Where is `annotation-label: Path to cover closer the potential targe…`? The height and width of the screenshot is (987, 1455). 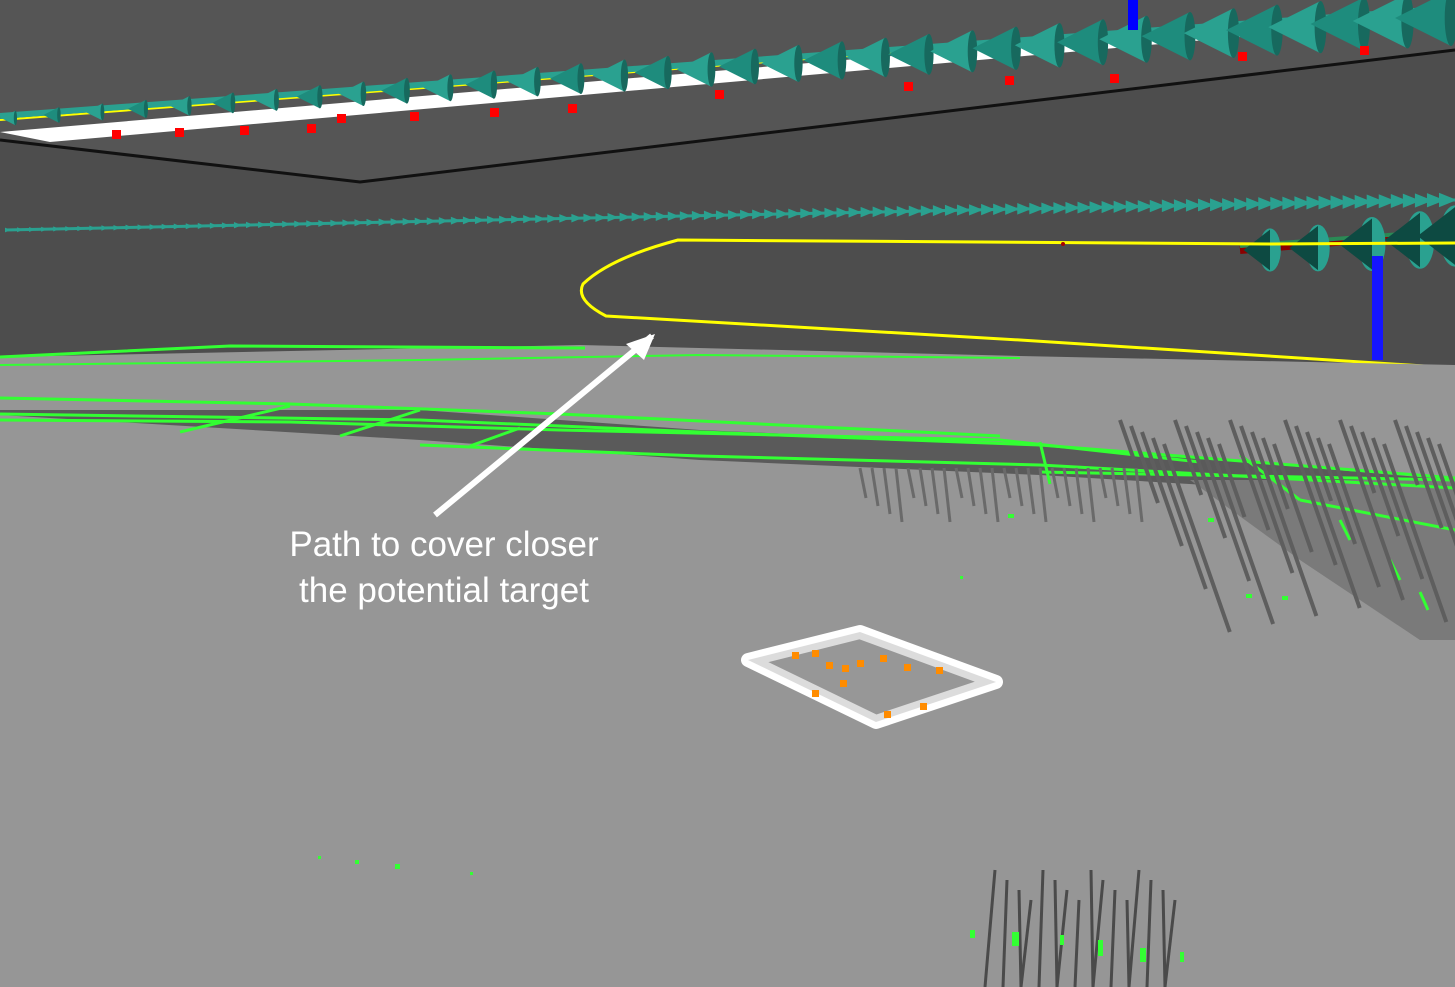 annotation-label: Path to cover closer the potential targe… is located at coordinates (444, 568).